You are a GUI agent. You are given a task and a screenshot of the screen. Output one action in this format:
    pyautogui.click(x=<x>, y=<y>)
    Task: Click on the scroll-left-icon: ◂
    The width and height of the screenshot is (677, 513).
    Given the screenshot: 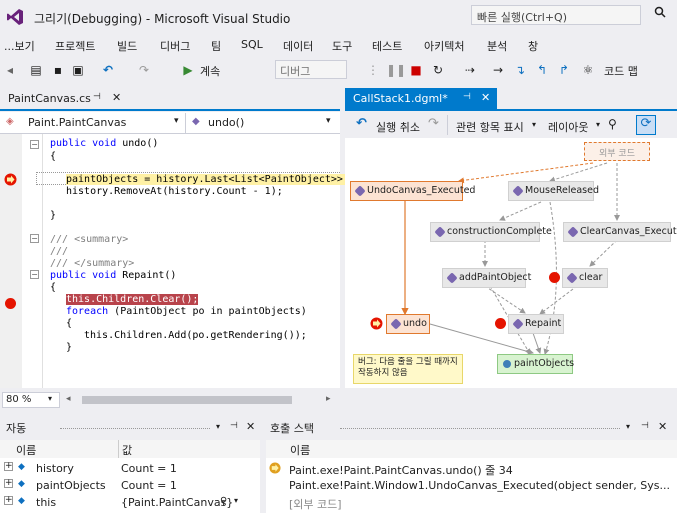 What is the action you would take?
    pyautogui.click(x=68, y=399)
    